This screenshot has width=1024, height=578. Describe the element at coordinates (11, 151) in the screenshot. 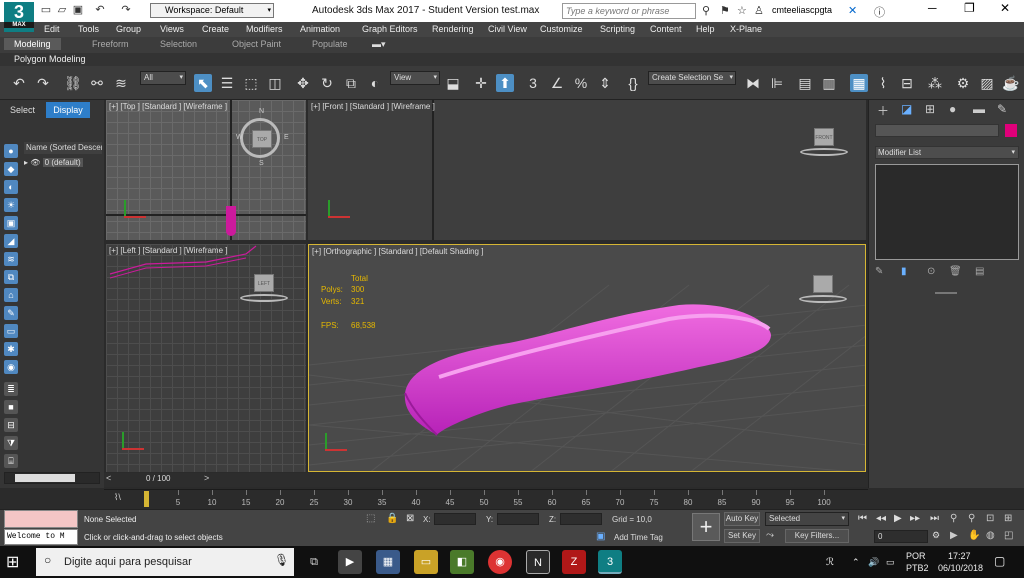

I see `display-none-icon: ●` at that location.